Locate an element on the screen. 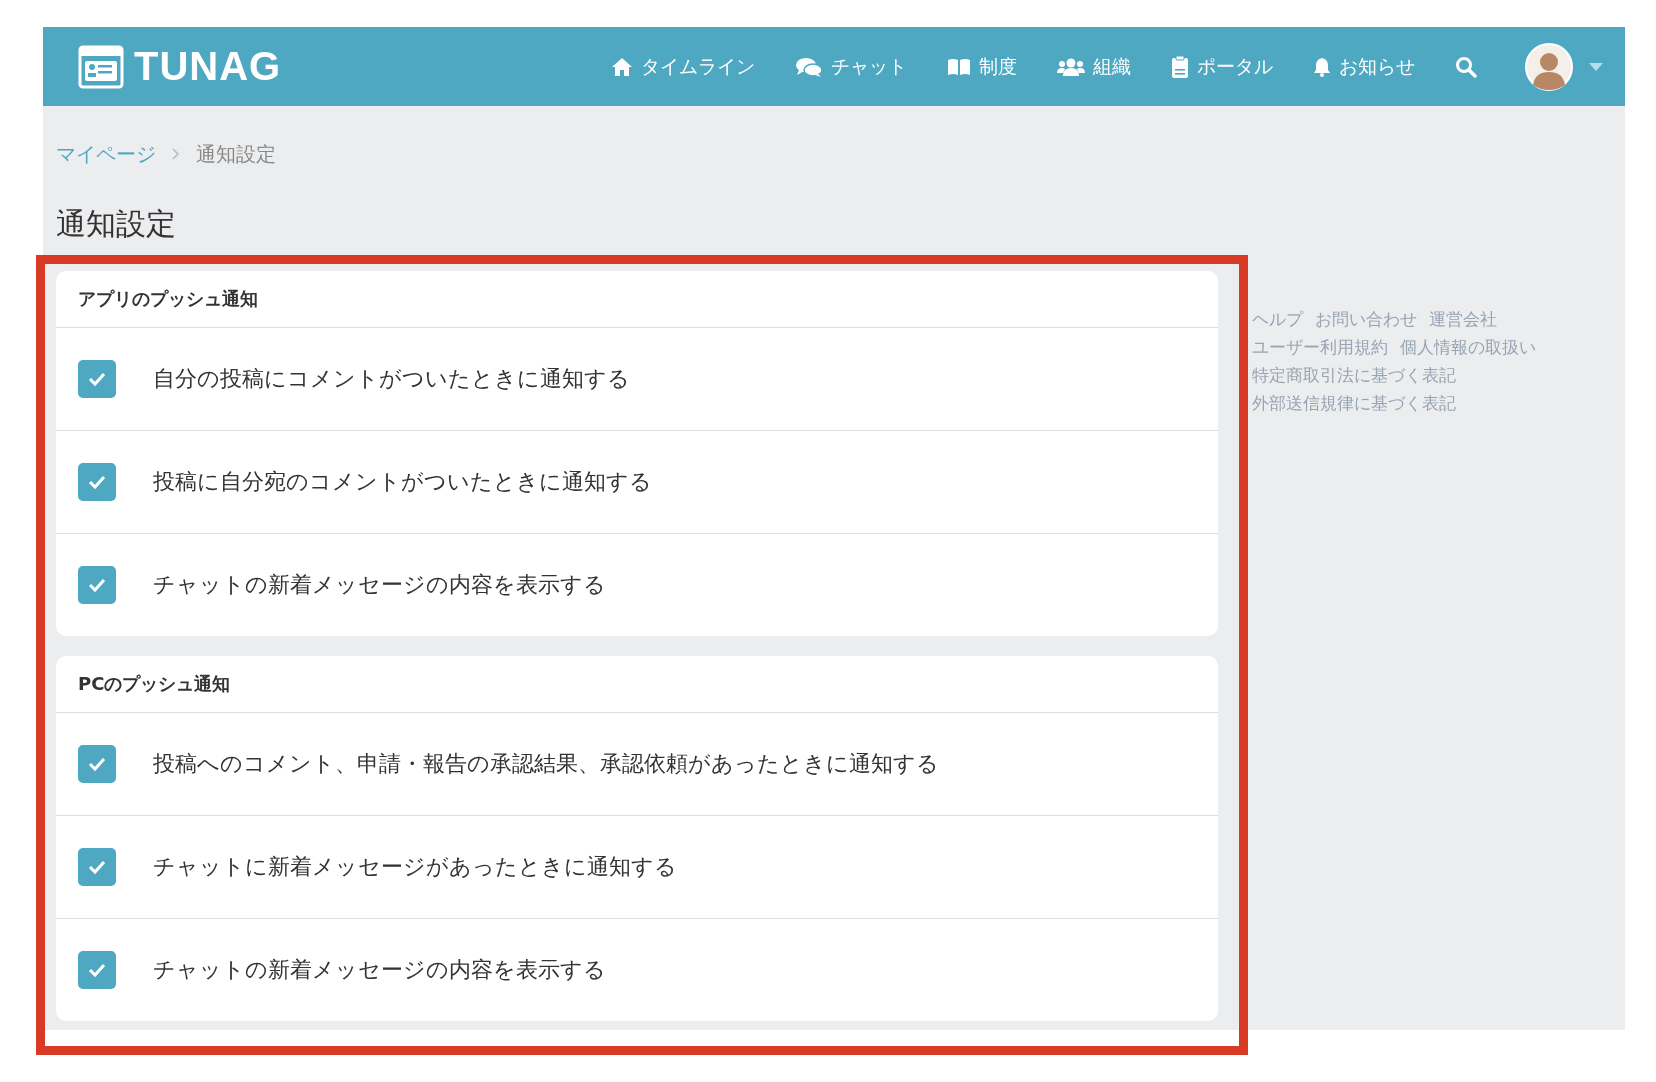 This screenshot has width=1656, height=1082. avatar-icon is located at coordinates (1549, 66).